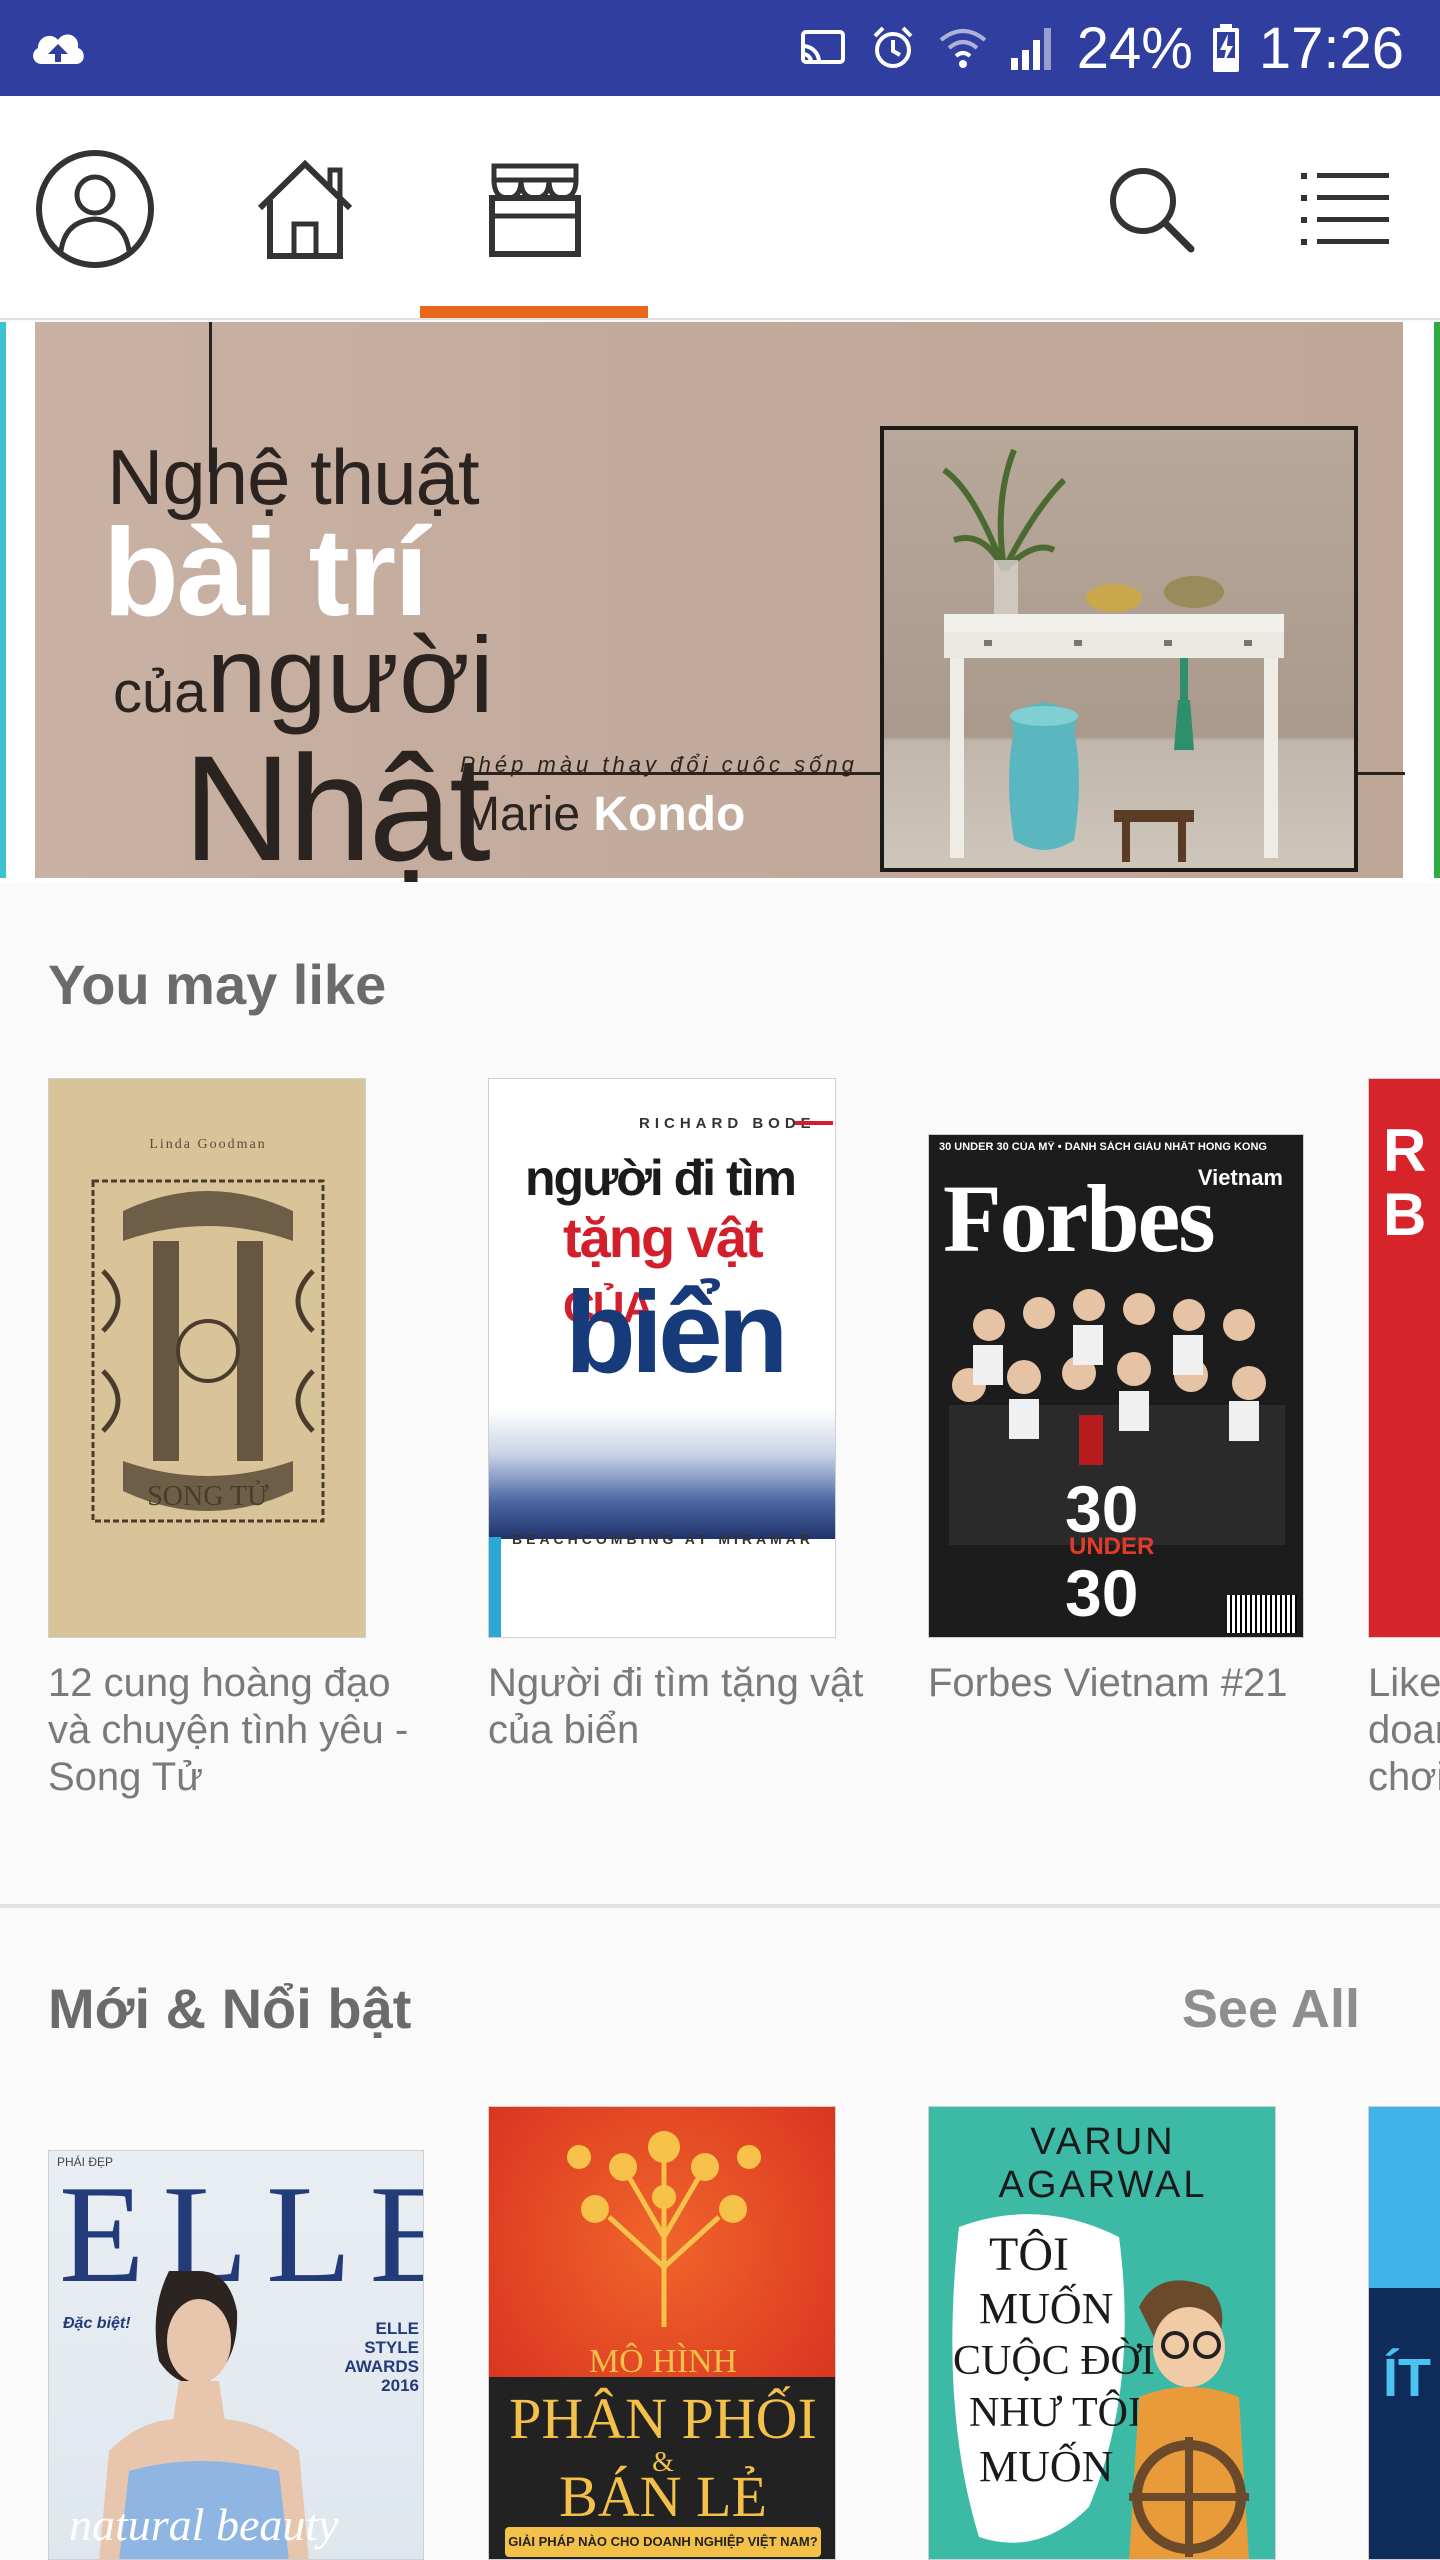 The image size is (1440, 2560). Describe the element at coordinates (495, 1587) in the screenshot. I see `cover-spine-stripe` at that location.